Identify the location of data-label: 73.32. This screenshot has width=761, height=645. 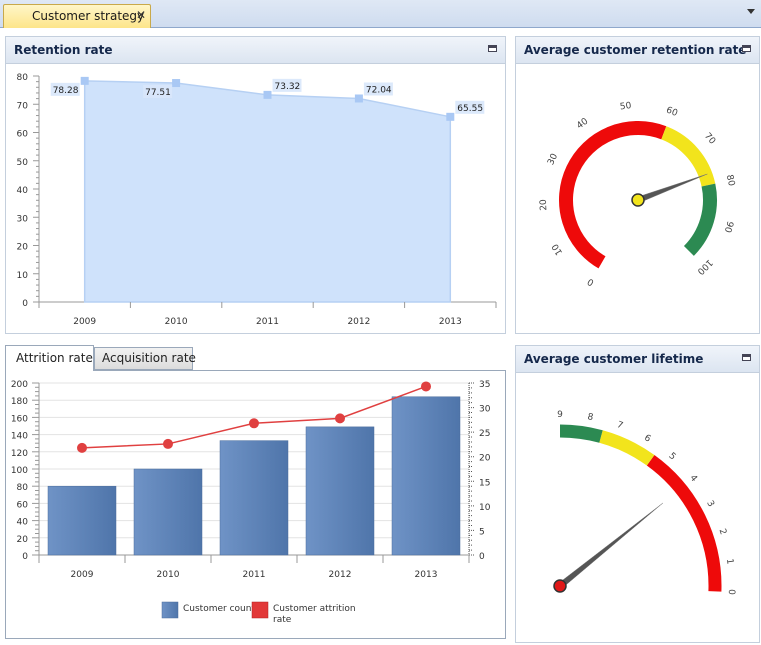
(288, 87).